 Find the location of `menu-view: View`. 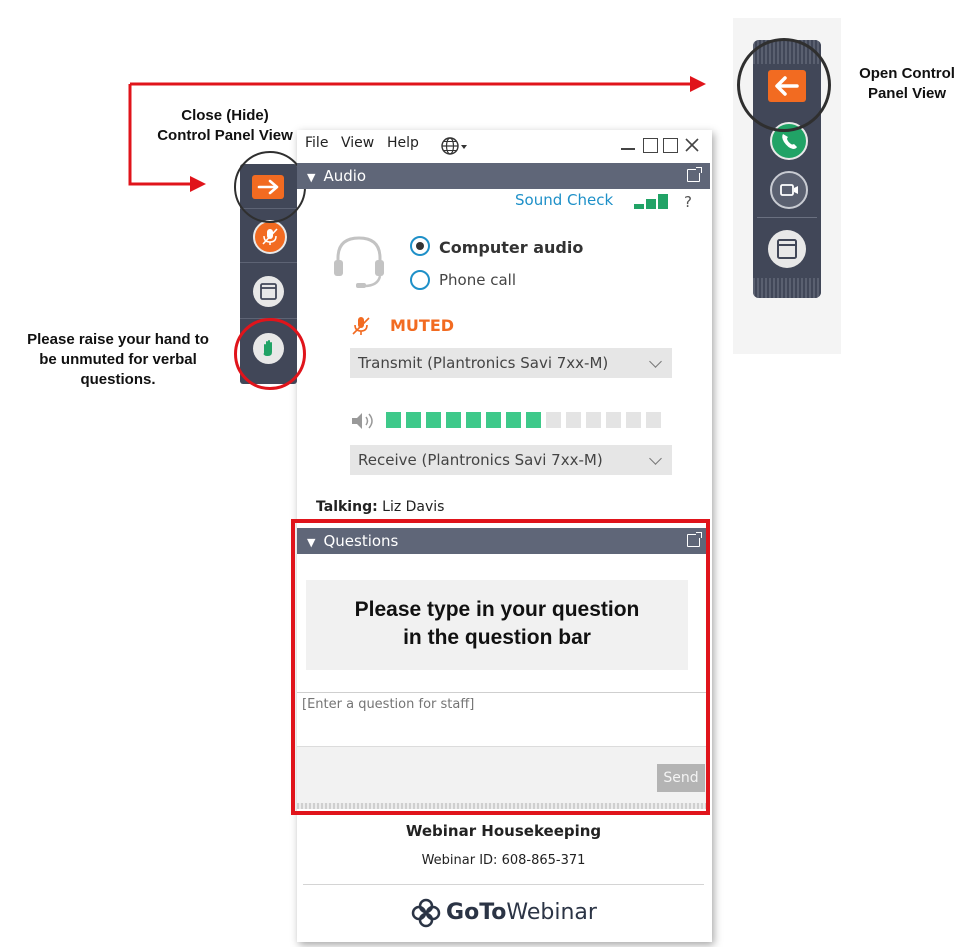

menu-view: View is located at coordinates (357, 143).